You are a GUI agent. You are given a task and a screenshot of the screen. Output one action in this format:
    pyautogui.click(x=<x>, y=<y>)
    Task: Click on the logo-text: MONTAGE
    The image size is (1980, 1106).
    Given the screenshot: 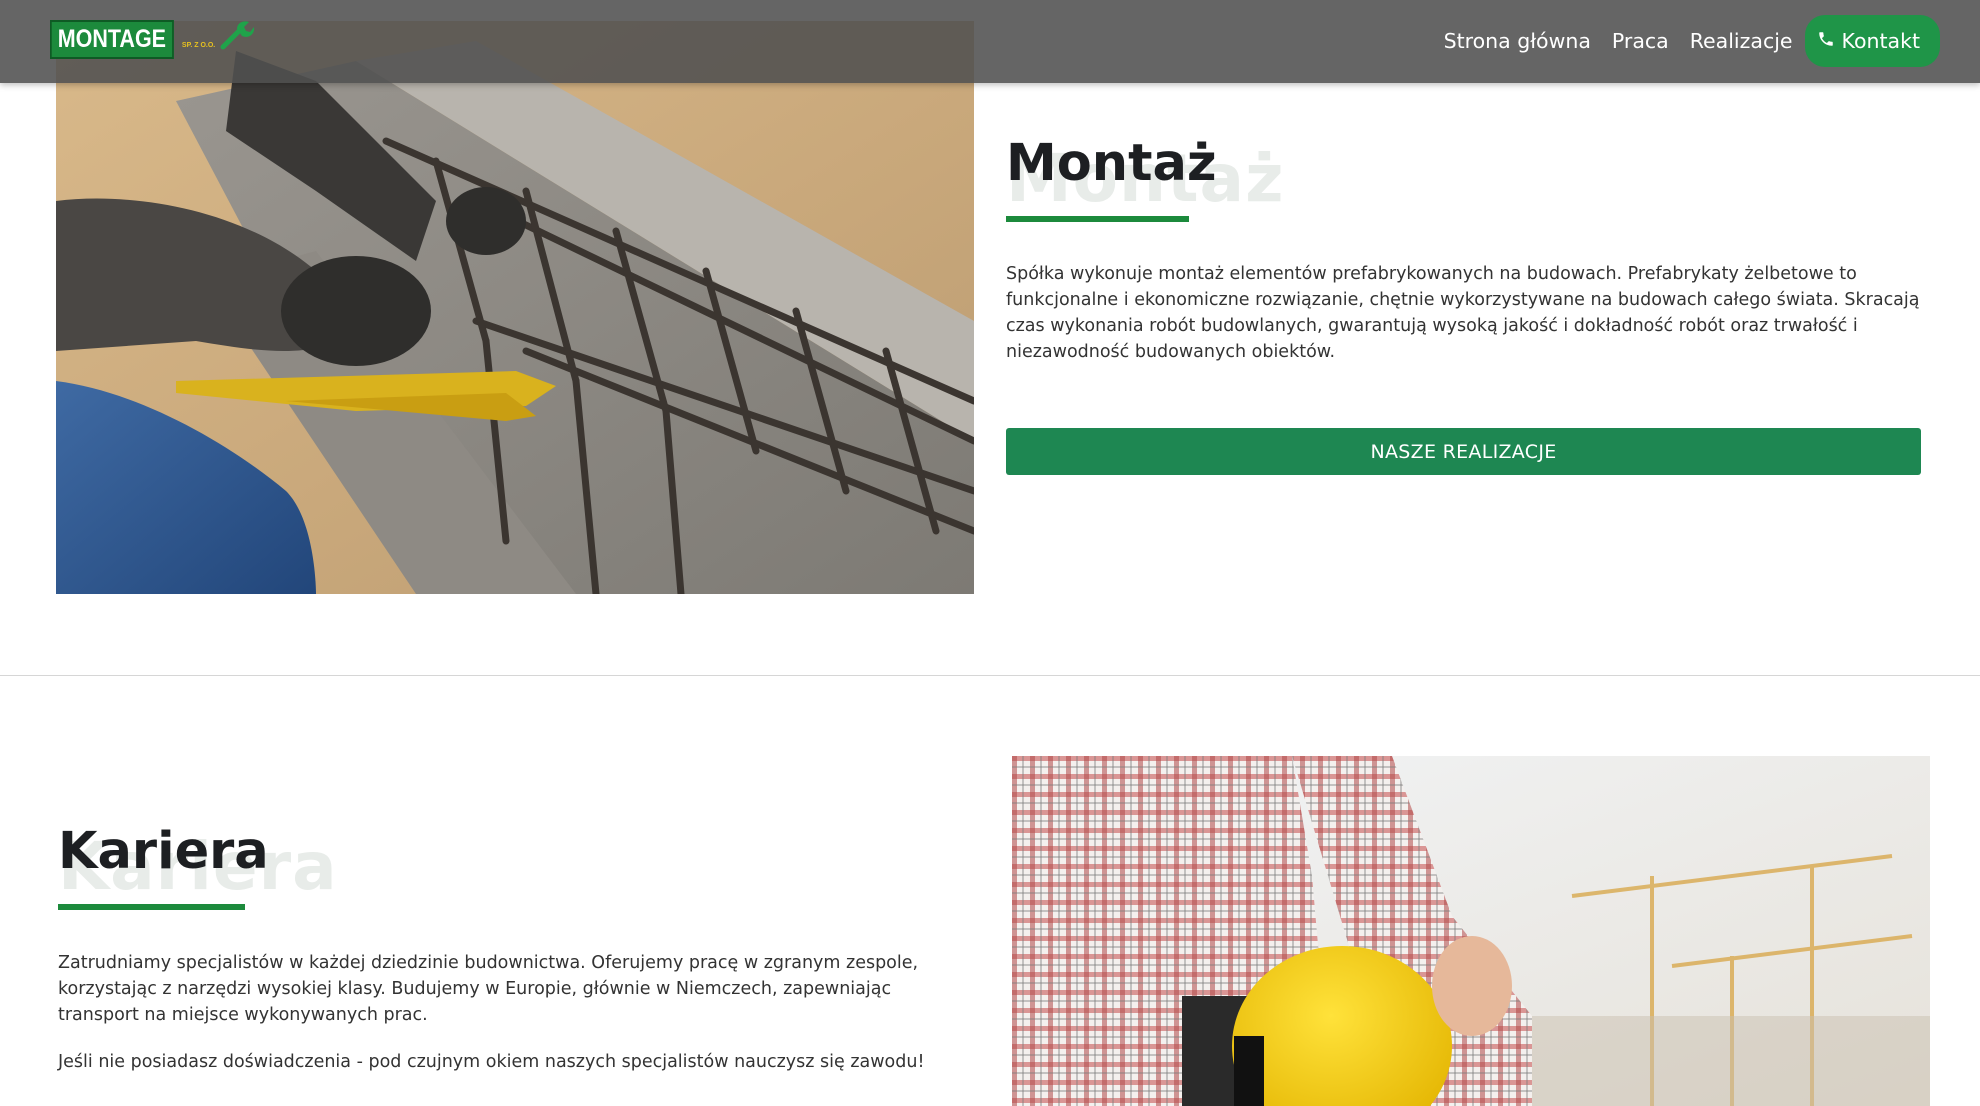 What is the action you would take?
    pyautogui.click(x=112, y=39)
    